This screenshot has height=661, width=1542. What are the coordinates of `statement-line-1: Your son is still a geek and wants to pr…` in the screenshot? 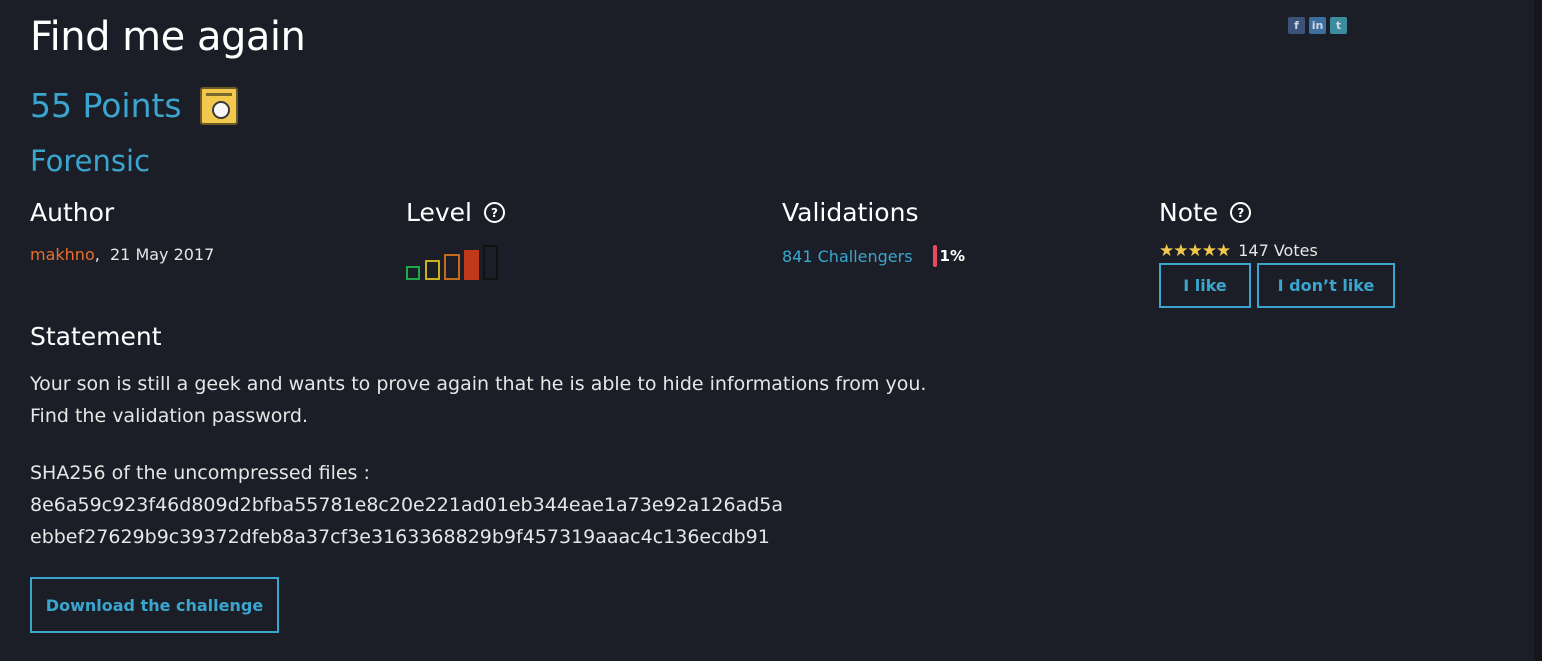 It's located at (478, 384).